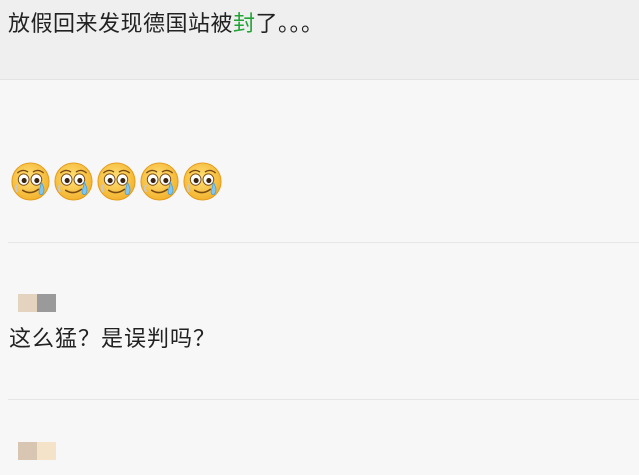 The height and width of the screenshot is (475, 639). Describe the element at coordinates (289, 24) in the screenshot. I see `post-title-text-end: 了。。。` at that location.